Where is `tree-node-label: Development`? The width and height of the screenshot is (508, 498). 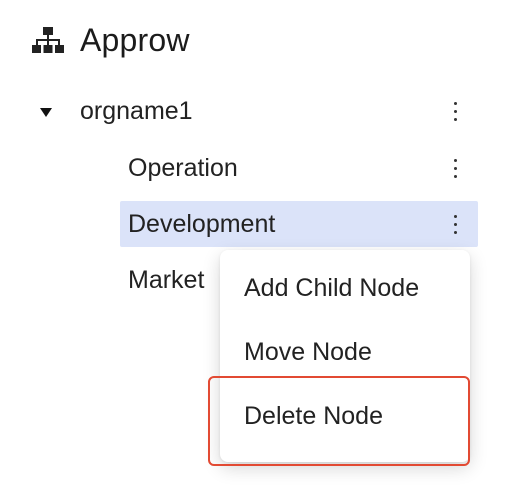 tree-node-label: Development is located at coordinates (202, 223).